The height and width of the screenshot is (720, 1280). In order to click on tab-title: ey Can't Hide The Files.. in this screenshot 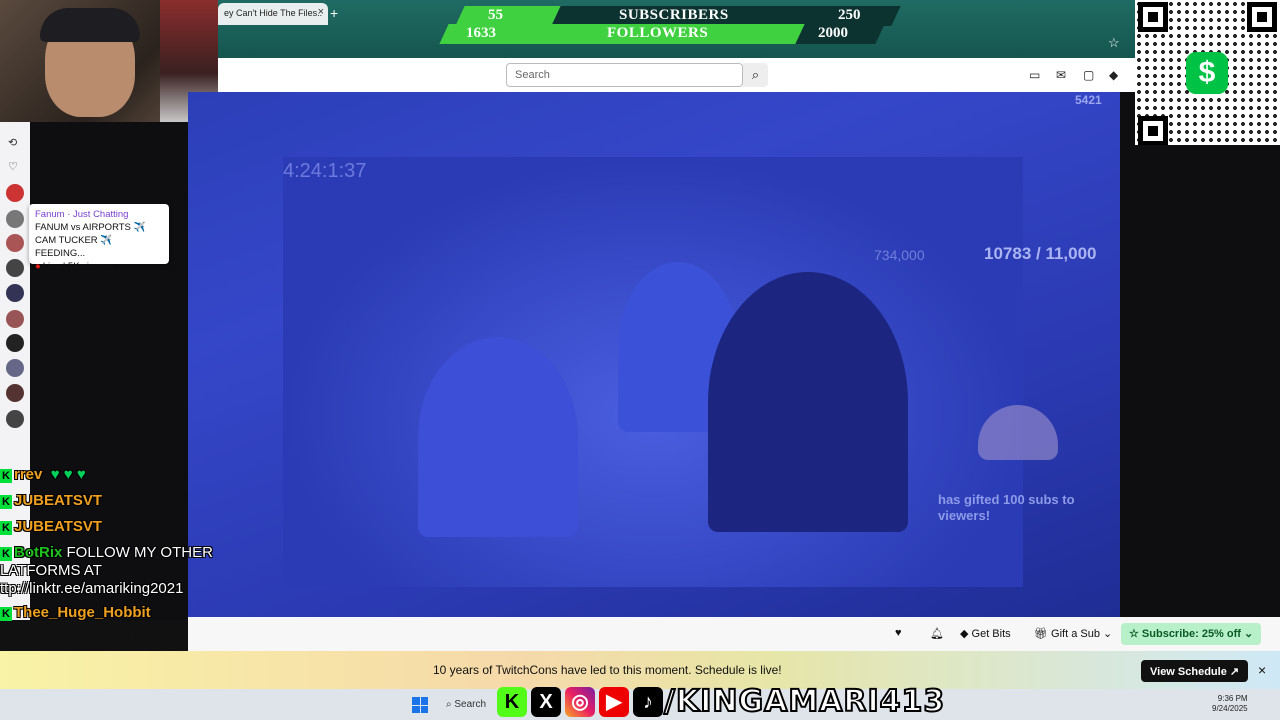, I will do `click(273, 13)`.